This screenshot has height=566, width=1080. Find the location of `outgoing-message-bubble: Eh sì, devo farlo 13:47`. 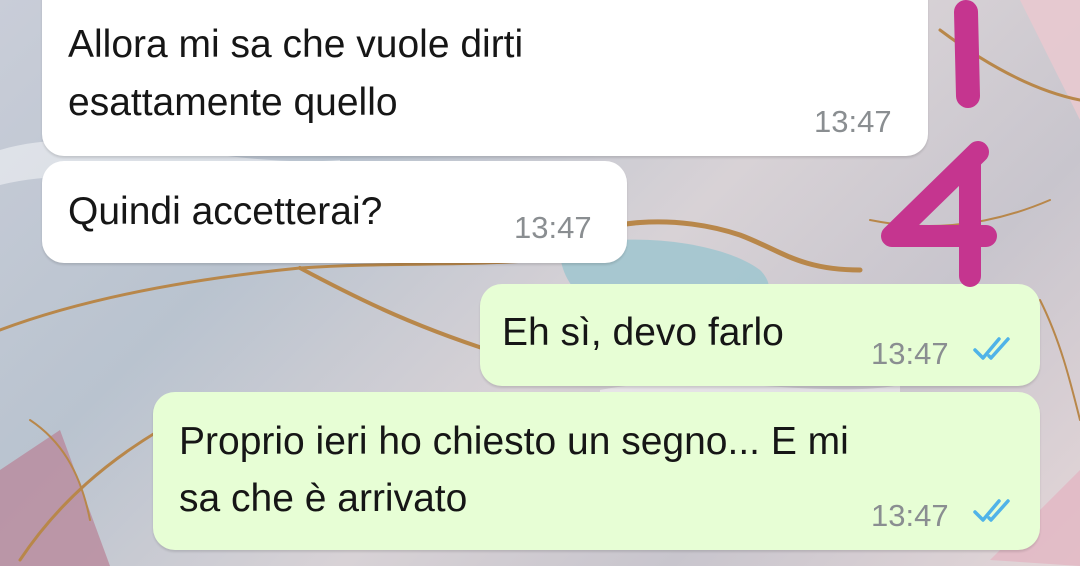

outgoing-message-bubble: Eh sì, devo farlo 13:47 is located at coordinates (760, 335).